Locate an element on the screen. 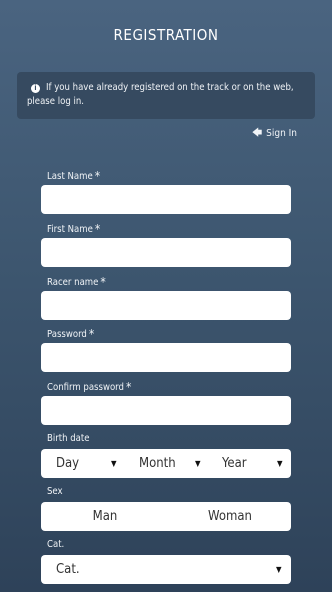  last-name-label: Last Name * is located at coordinates (73, 176).